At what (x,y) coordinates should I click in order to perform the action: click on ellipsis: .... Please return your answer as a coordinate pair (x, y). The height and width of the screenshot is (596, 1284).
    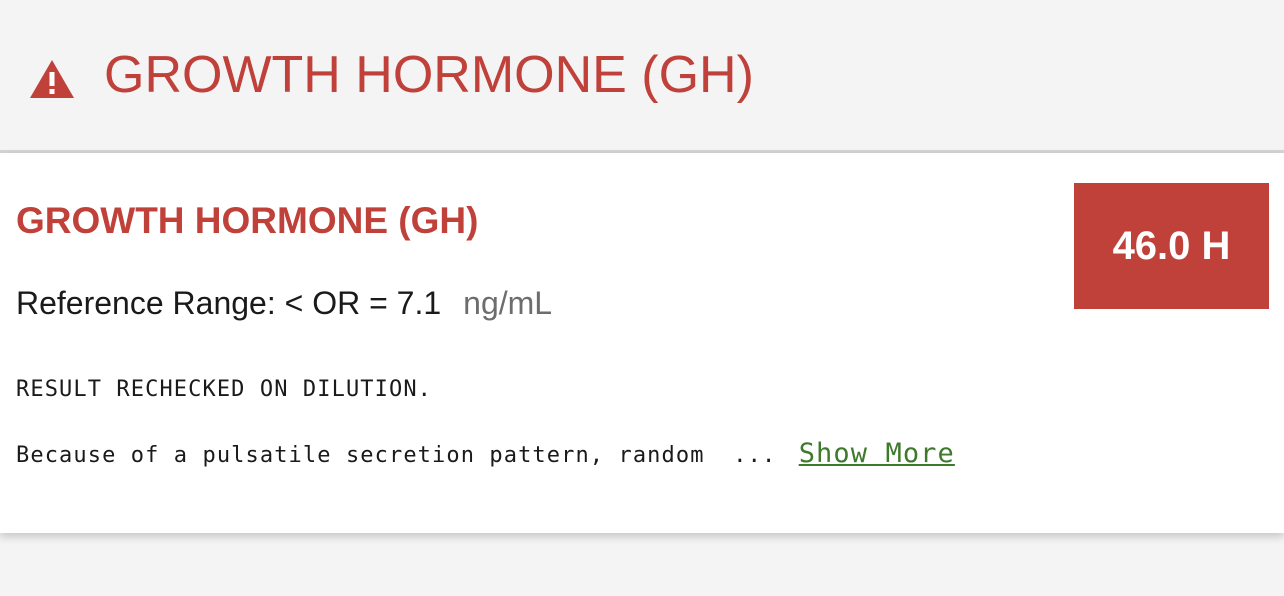
    Looking at the image, I should click on (755, 455).